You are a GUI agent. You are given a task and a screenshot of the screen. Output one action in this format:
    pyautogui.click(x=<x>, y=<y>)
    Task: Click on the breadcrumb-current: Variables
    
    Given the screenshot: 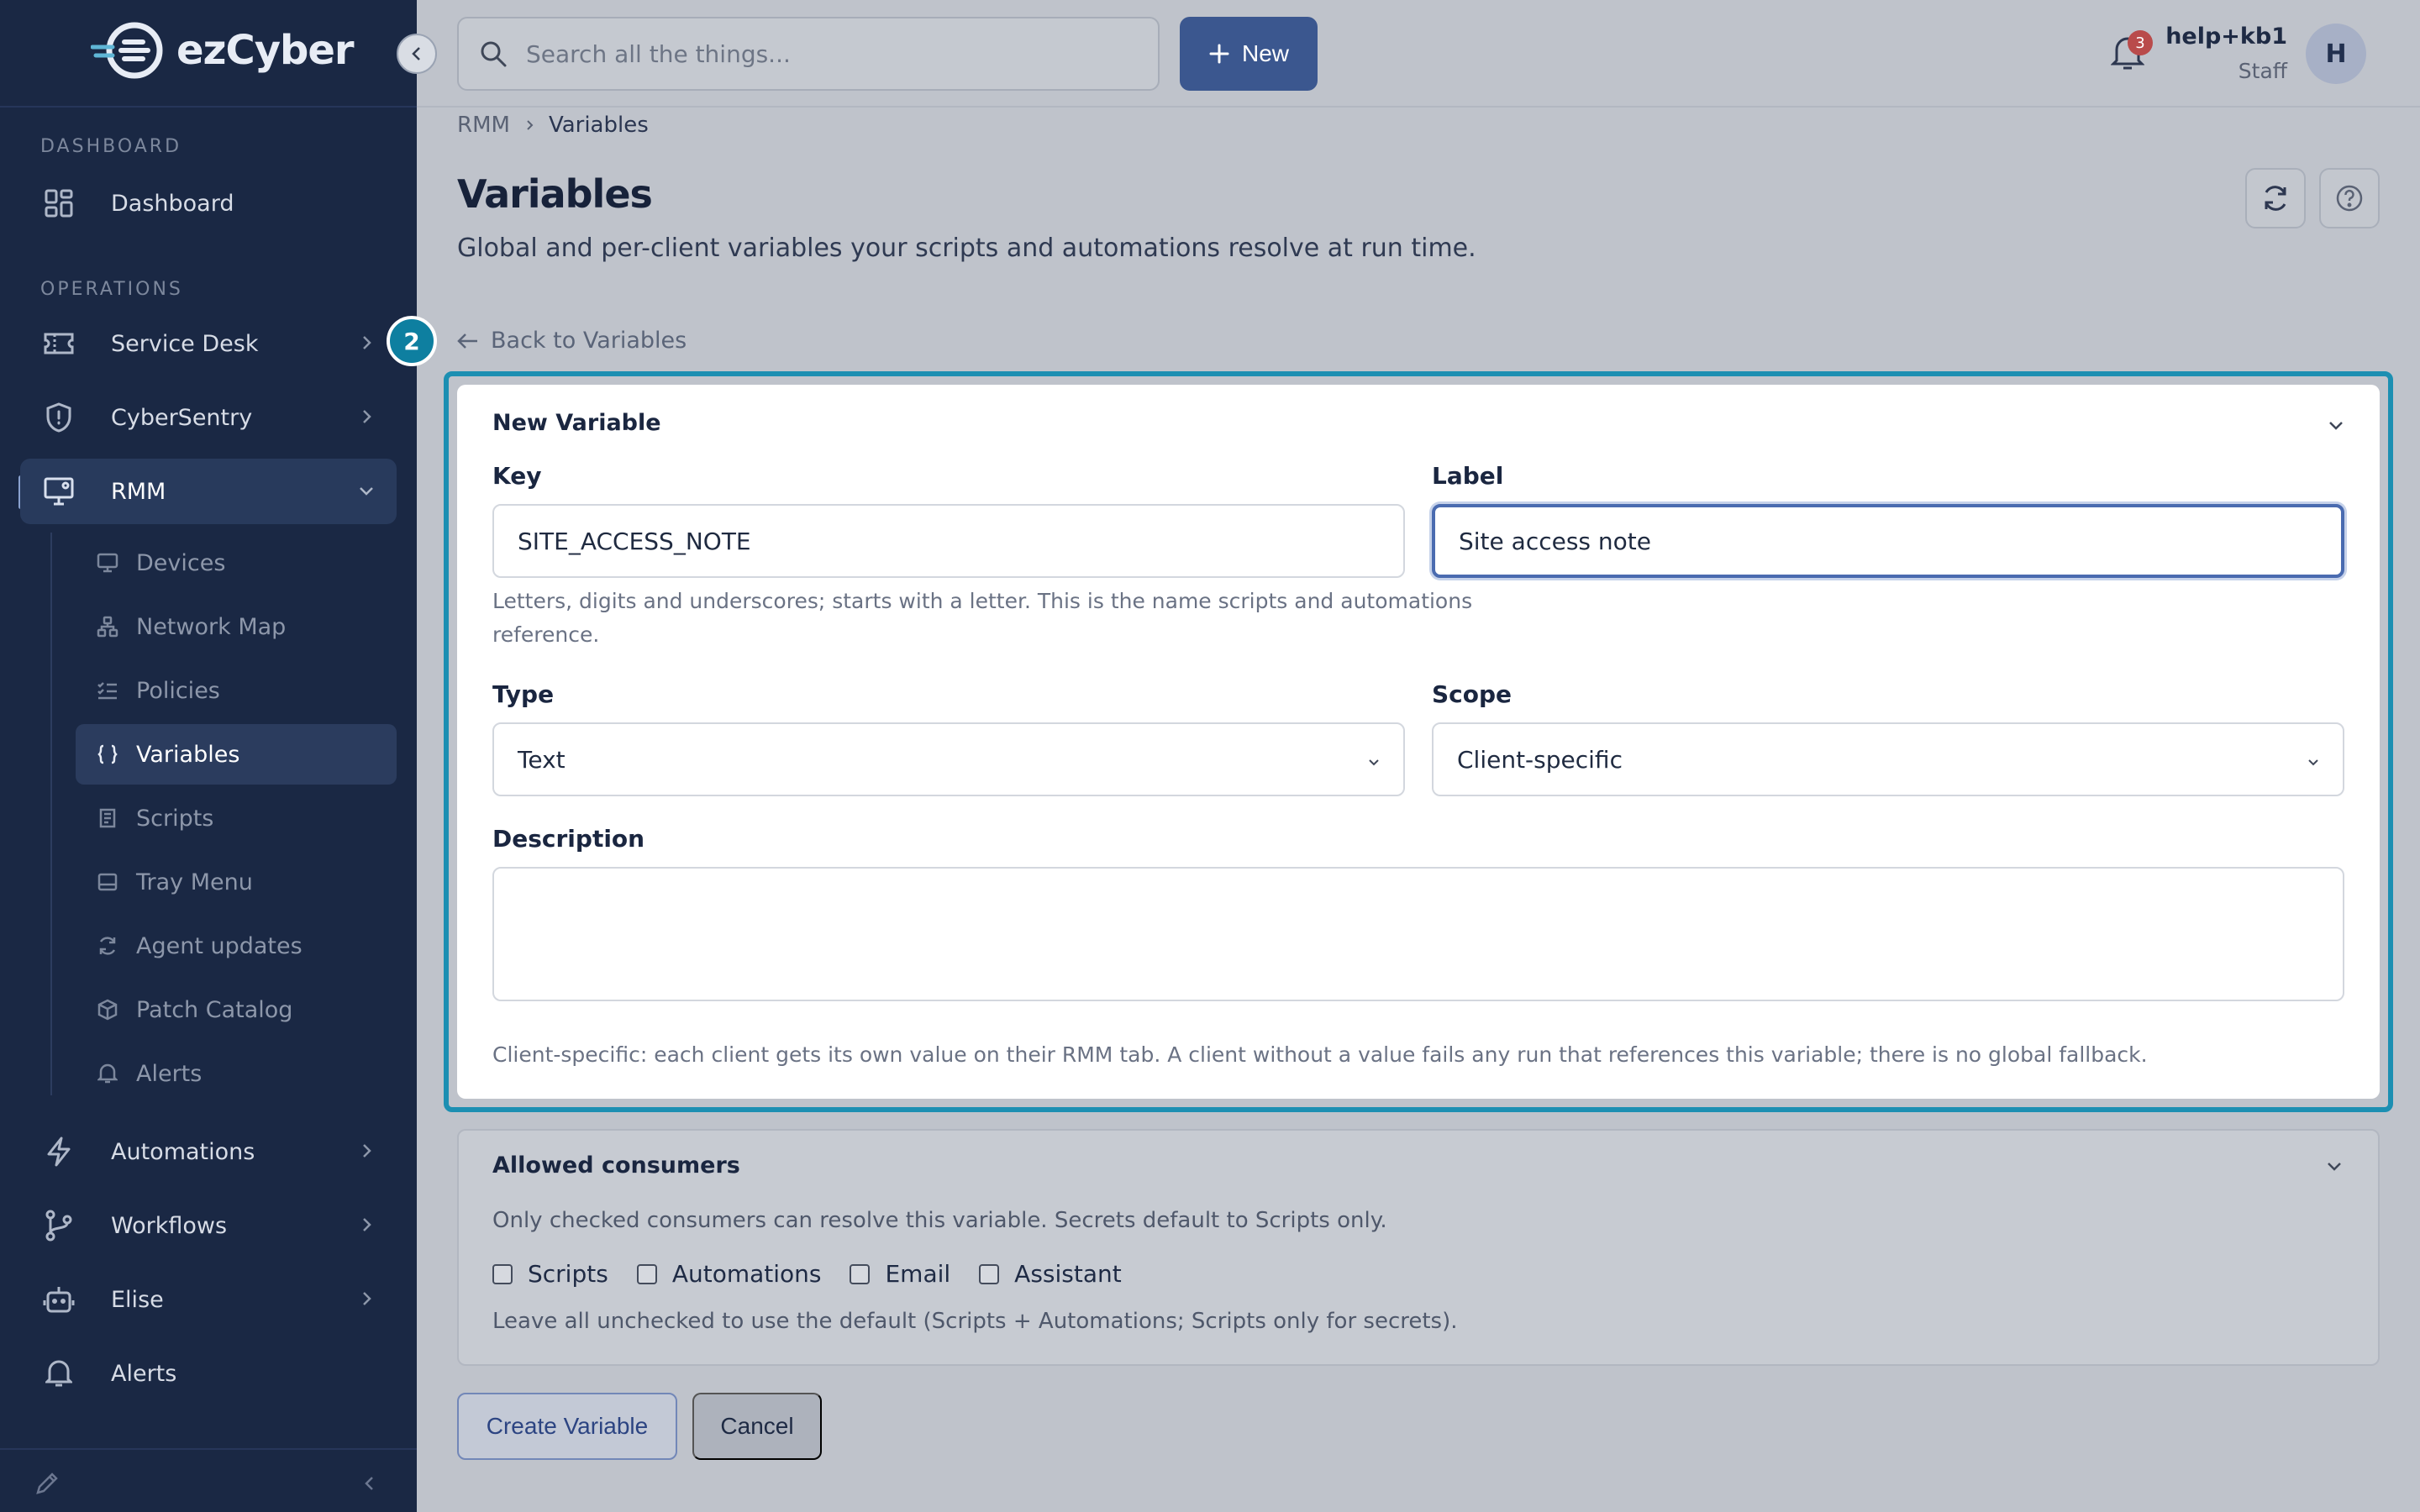 What is the action you would take?
    pyautogui.click(x=598, y=125)
    